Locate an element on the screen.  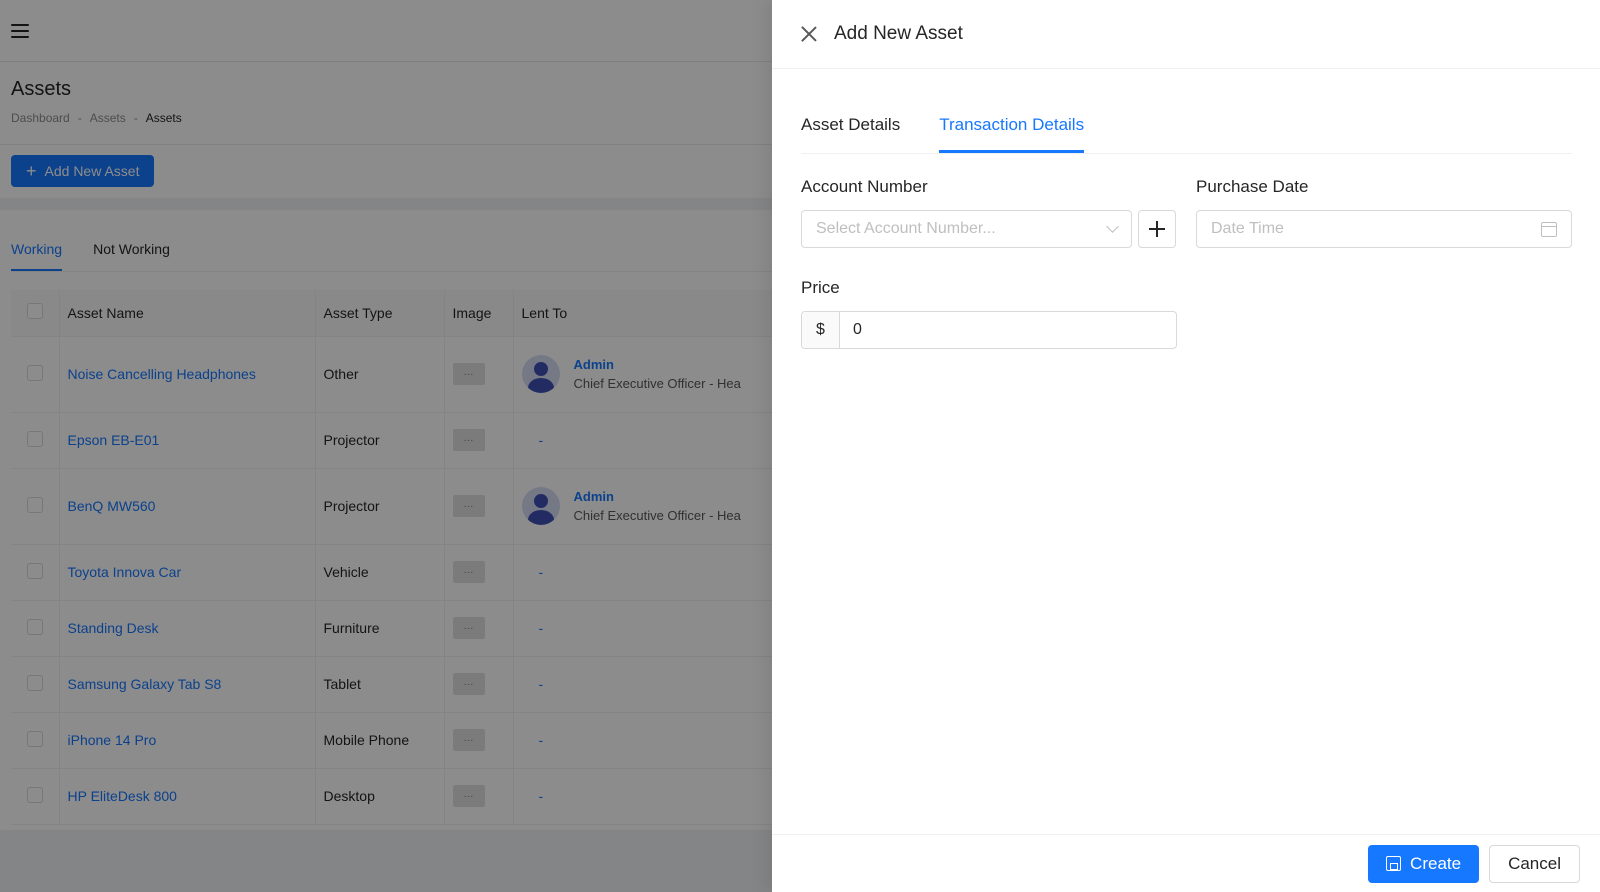
tab-transaction-details: Transaction Details is located at coordinates (1012, 134).